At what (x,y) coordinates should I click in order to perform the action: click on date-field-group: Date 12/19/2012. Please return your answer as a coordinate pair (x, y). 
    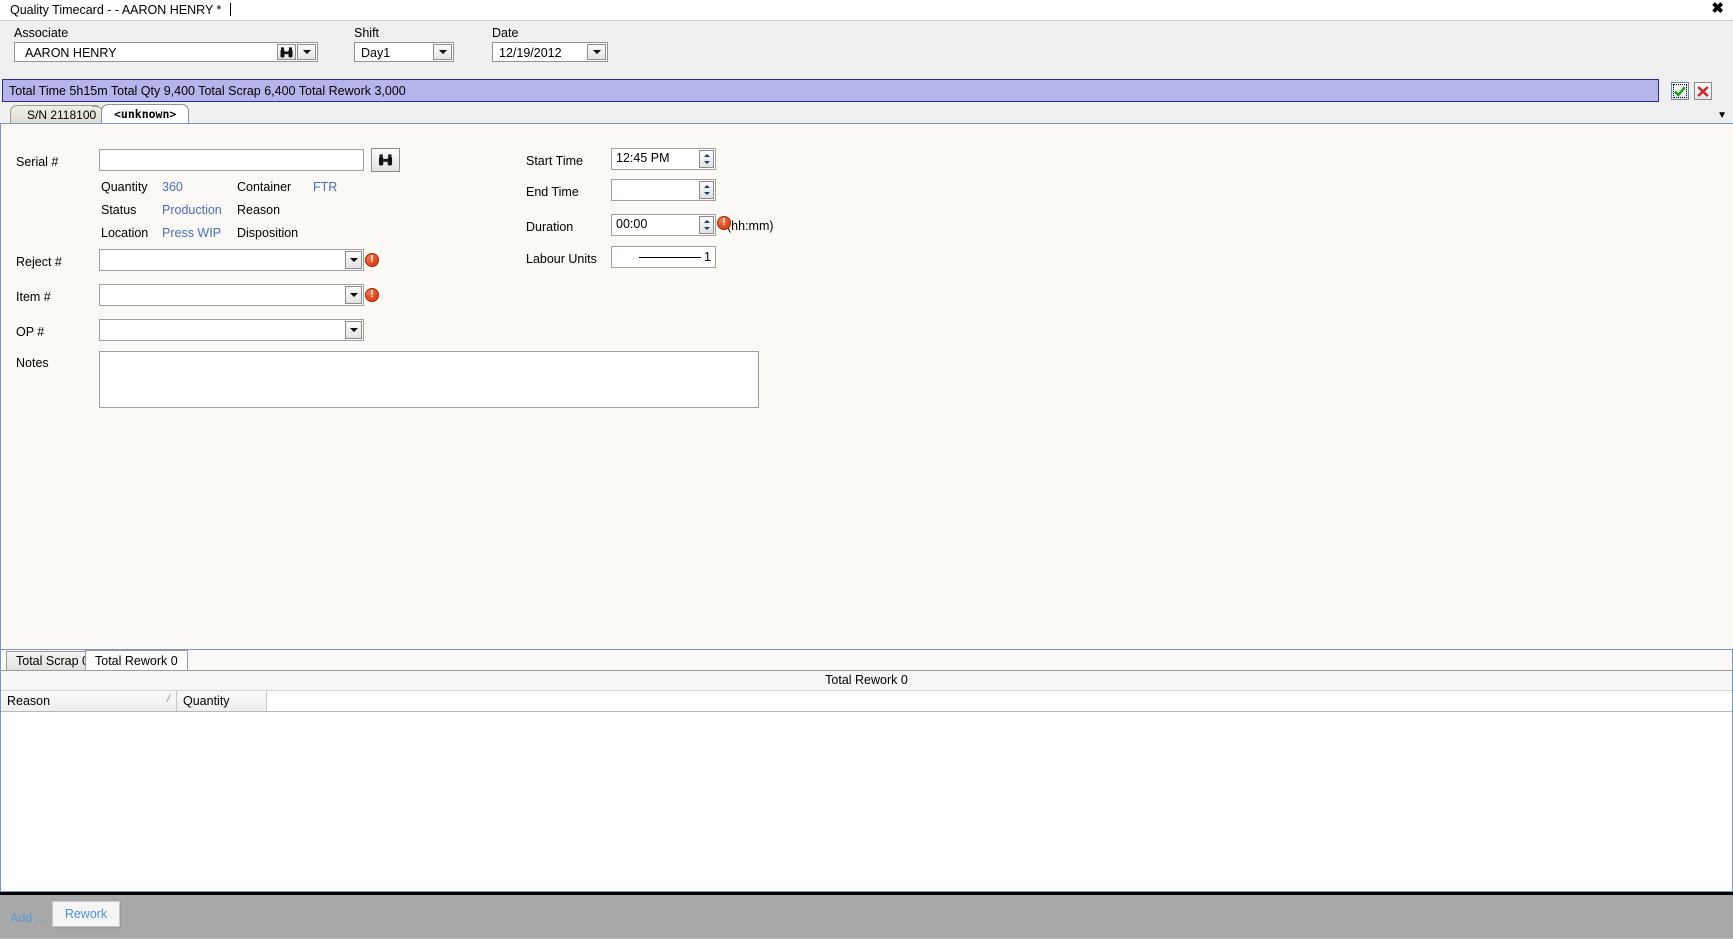
    Looking at the image, I should click on (550, 44).